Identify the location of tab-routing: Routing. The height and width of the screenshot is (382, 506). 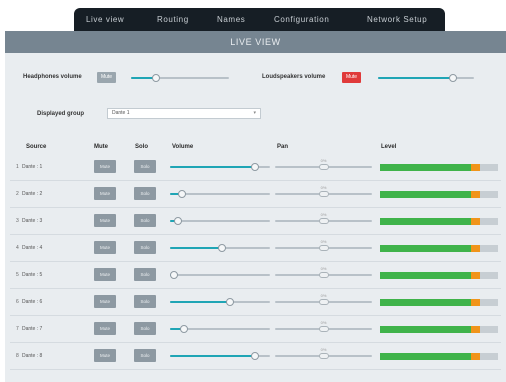
(173, 19).